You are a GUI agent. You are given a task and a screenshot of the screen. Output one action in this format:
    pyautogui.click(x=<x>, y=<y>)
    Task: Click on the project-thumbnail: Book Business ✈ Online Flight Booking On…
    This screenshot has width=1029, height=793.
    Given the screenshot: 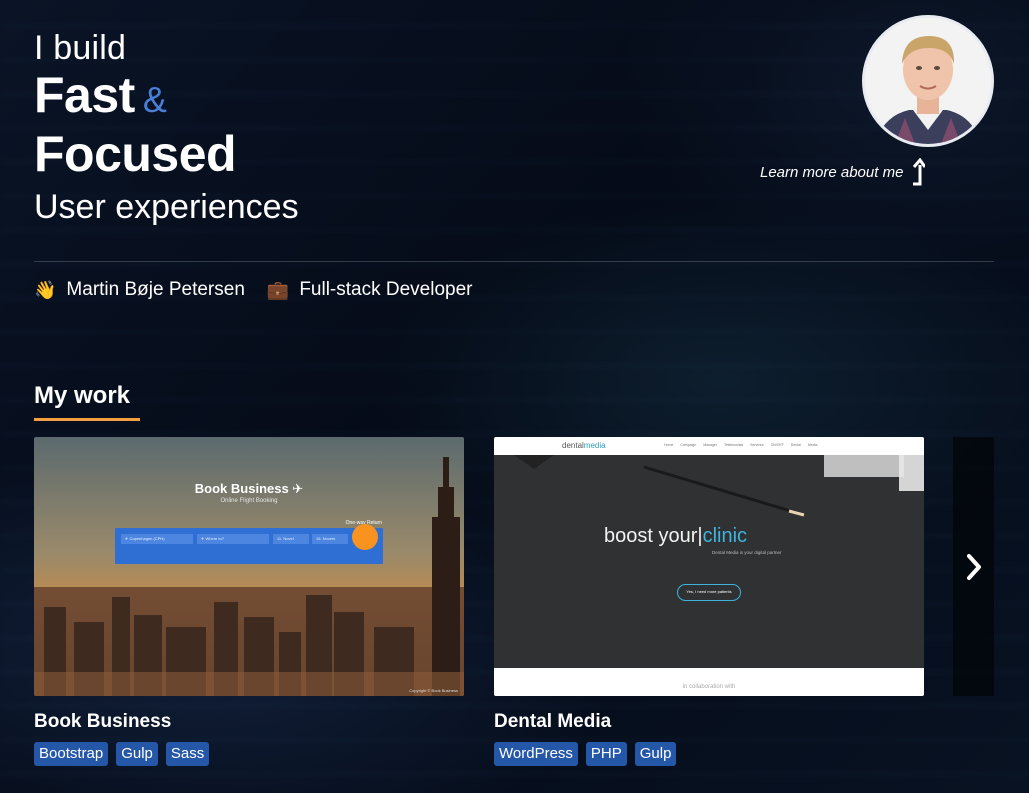 What is the action you would take?
    pyautogui.click(x=249, y=566)
    